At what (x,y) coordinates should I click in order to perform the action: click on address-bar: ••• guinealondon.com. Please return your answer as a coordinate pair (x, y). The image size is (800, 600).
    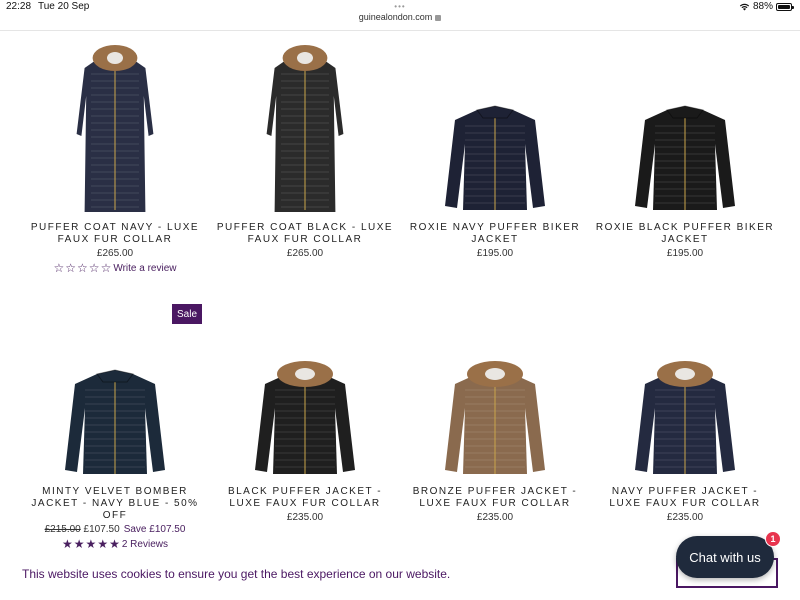
    Looking at the image, I should click on (400, 12).